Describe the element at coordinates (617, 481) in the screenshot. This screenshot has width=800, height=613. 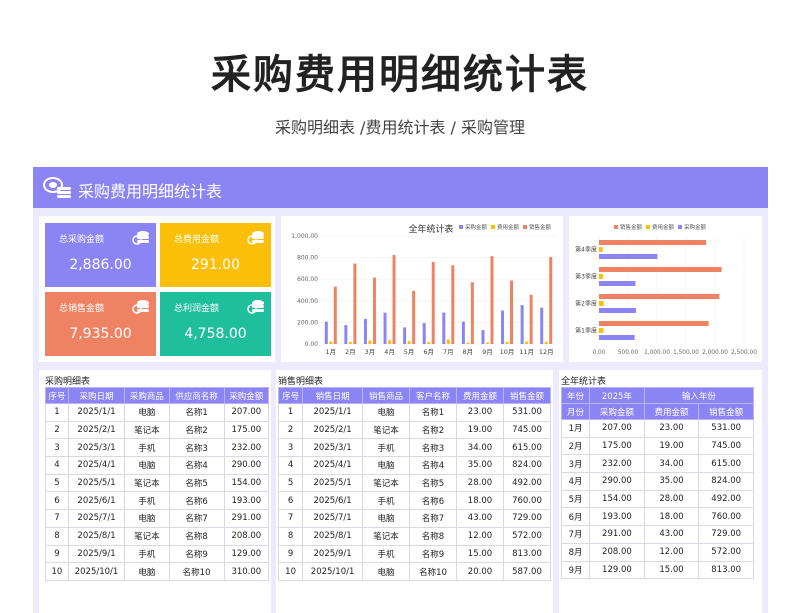
I see `table-cell: 290.00` at that location.